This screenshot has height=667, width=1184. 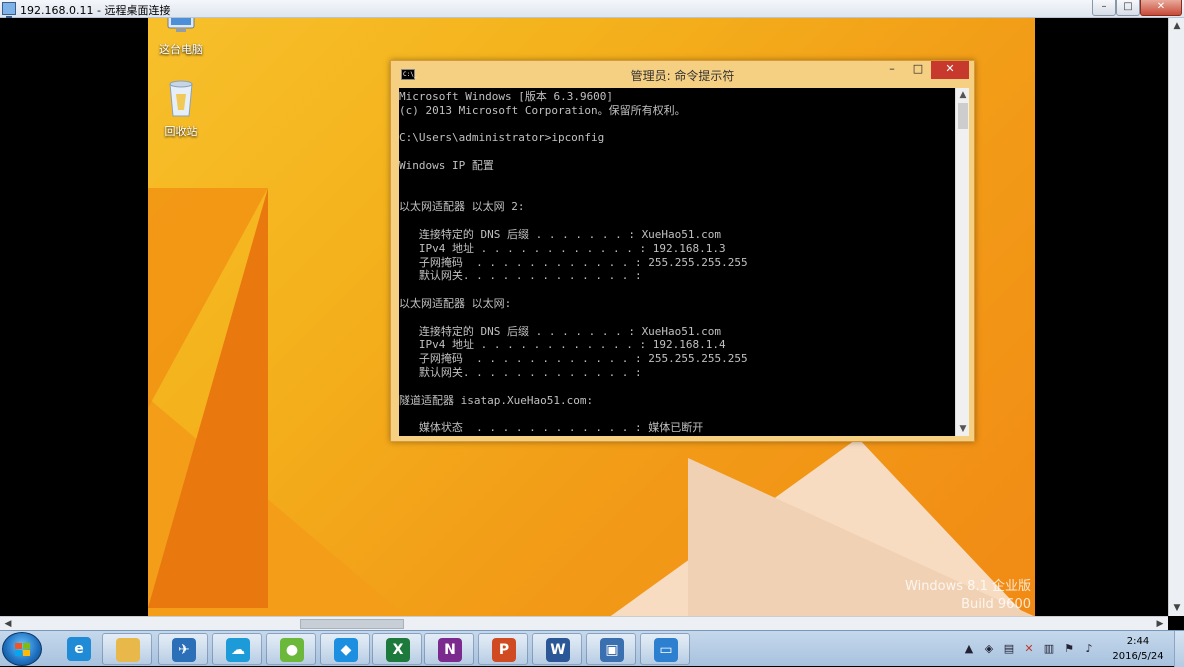 I want to click on airplane-app-icon: ✈, so click(x=184, y=650).